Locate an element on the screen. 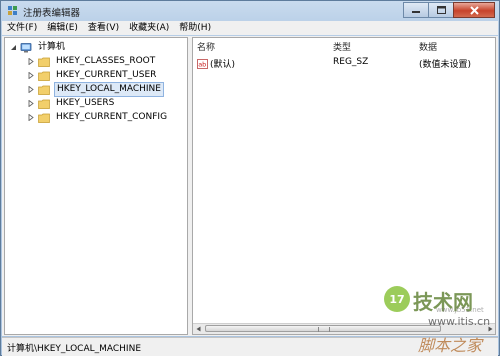 Image resolution: width=500 pixels, height=356 pixels. title-bar: 注册表编辑器 is located at coordinates (250, 11).